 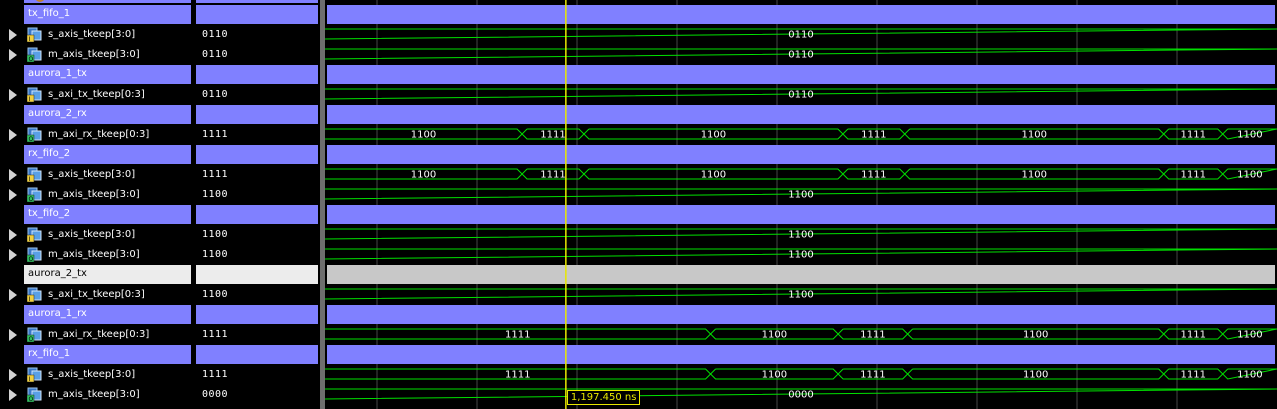 What do you see at coordinates (49, 213) in the screenshot?
I see `group-label: tx_fifo_2` at bounding box center [49, 213].